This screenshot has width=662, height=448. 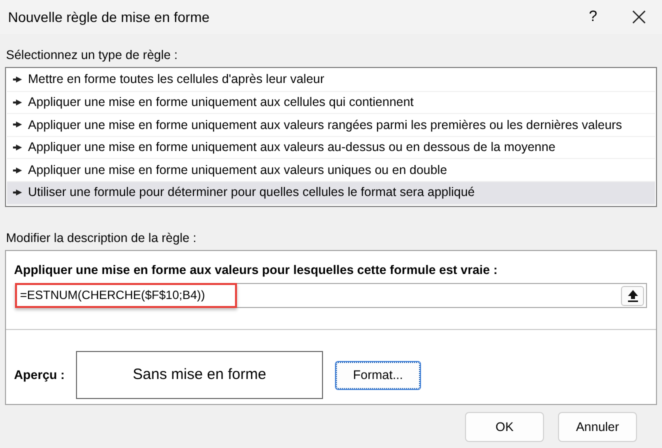 I want to click on rule-type-label: Appliquer une mise en forme uniquement aux valeurs rangées parmi les premières ou les dernières valeurs, so click(x=325, y=125).